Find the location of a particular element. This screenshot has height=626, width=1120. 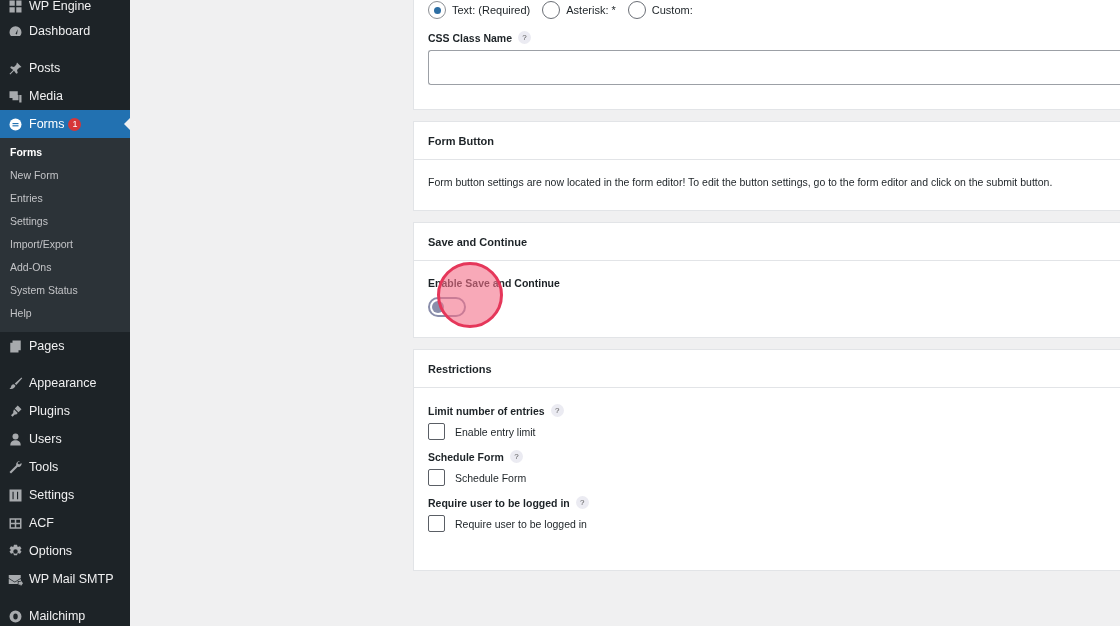

input-field is located at coordinates (774, 67).